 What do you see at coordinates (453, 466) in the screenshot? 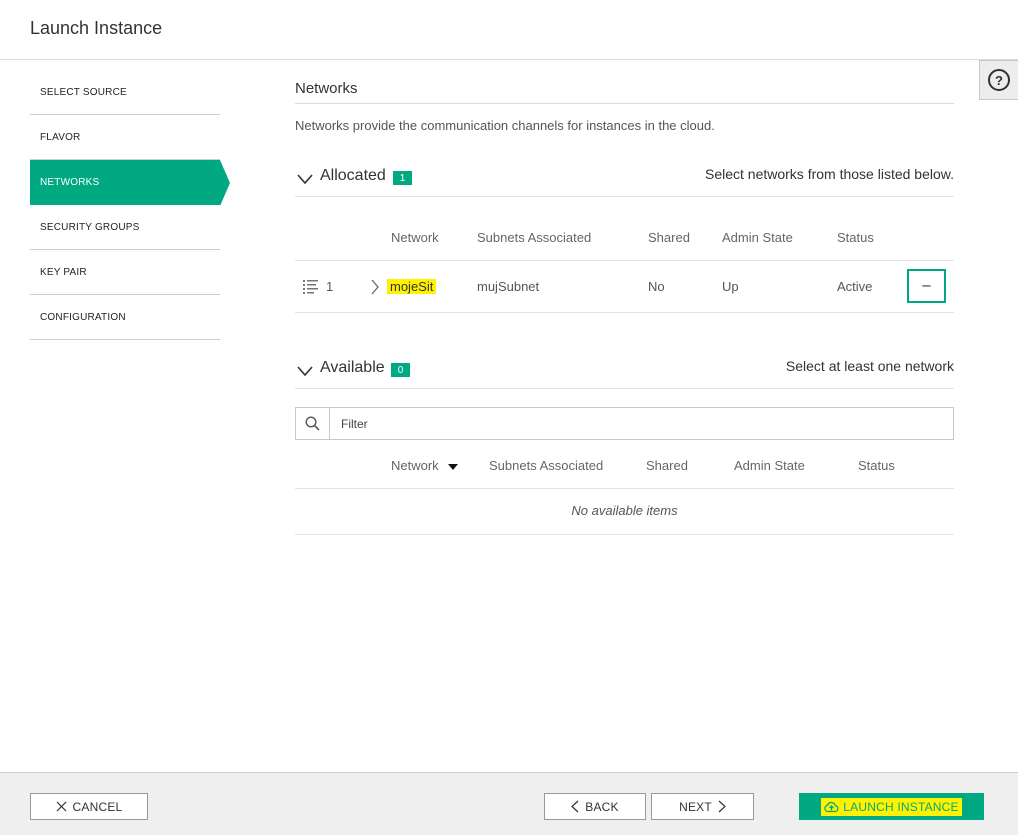
I see `sort-desc-icon` at bounding box center [453, 466].